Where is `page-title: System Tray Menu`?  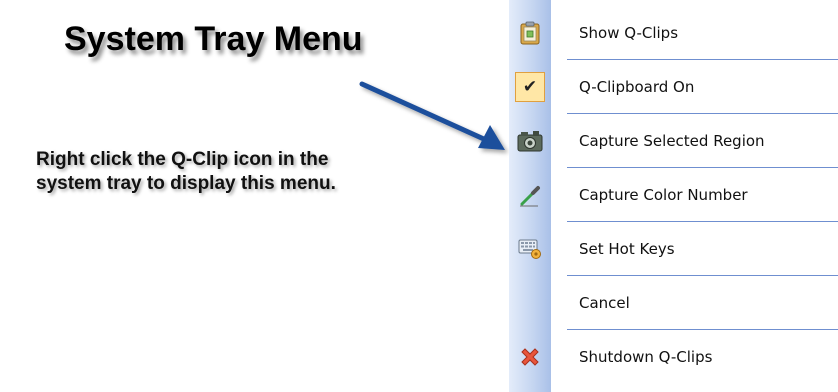 page-title: System Tray Menu is located at coordinates (213, 39).